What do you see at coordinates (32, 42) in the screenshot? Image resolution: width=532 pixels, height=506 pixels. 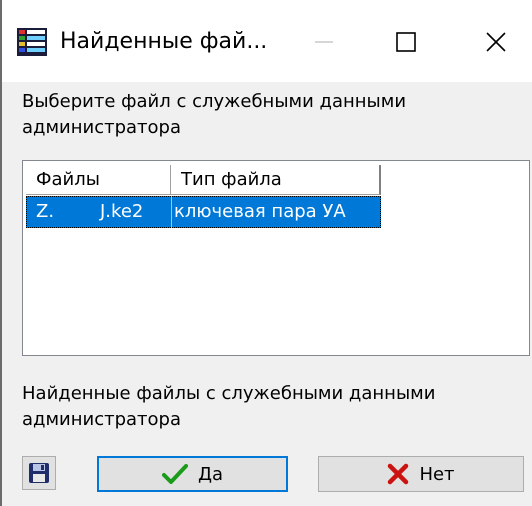 I see `file-list-icon` at bounding box center [32, 42].